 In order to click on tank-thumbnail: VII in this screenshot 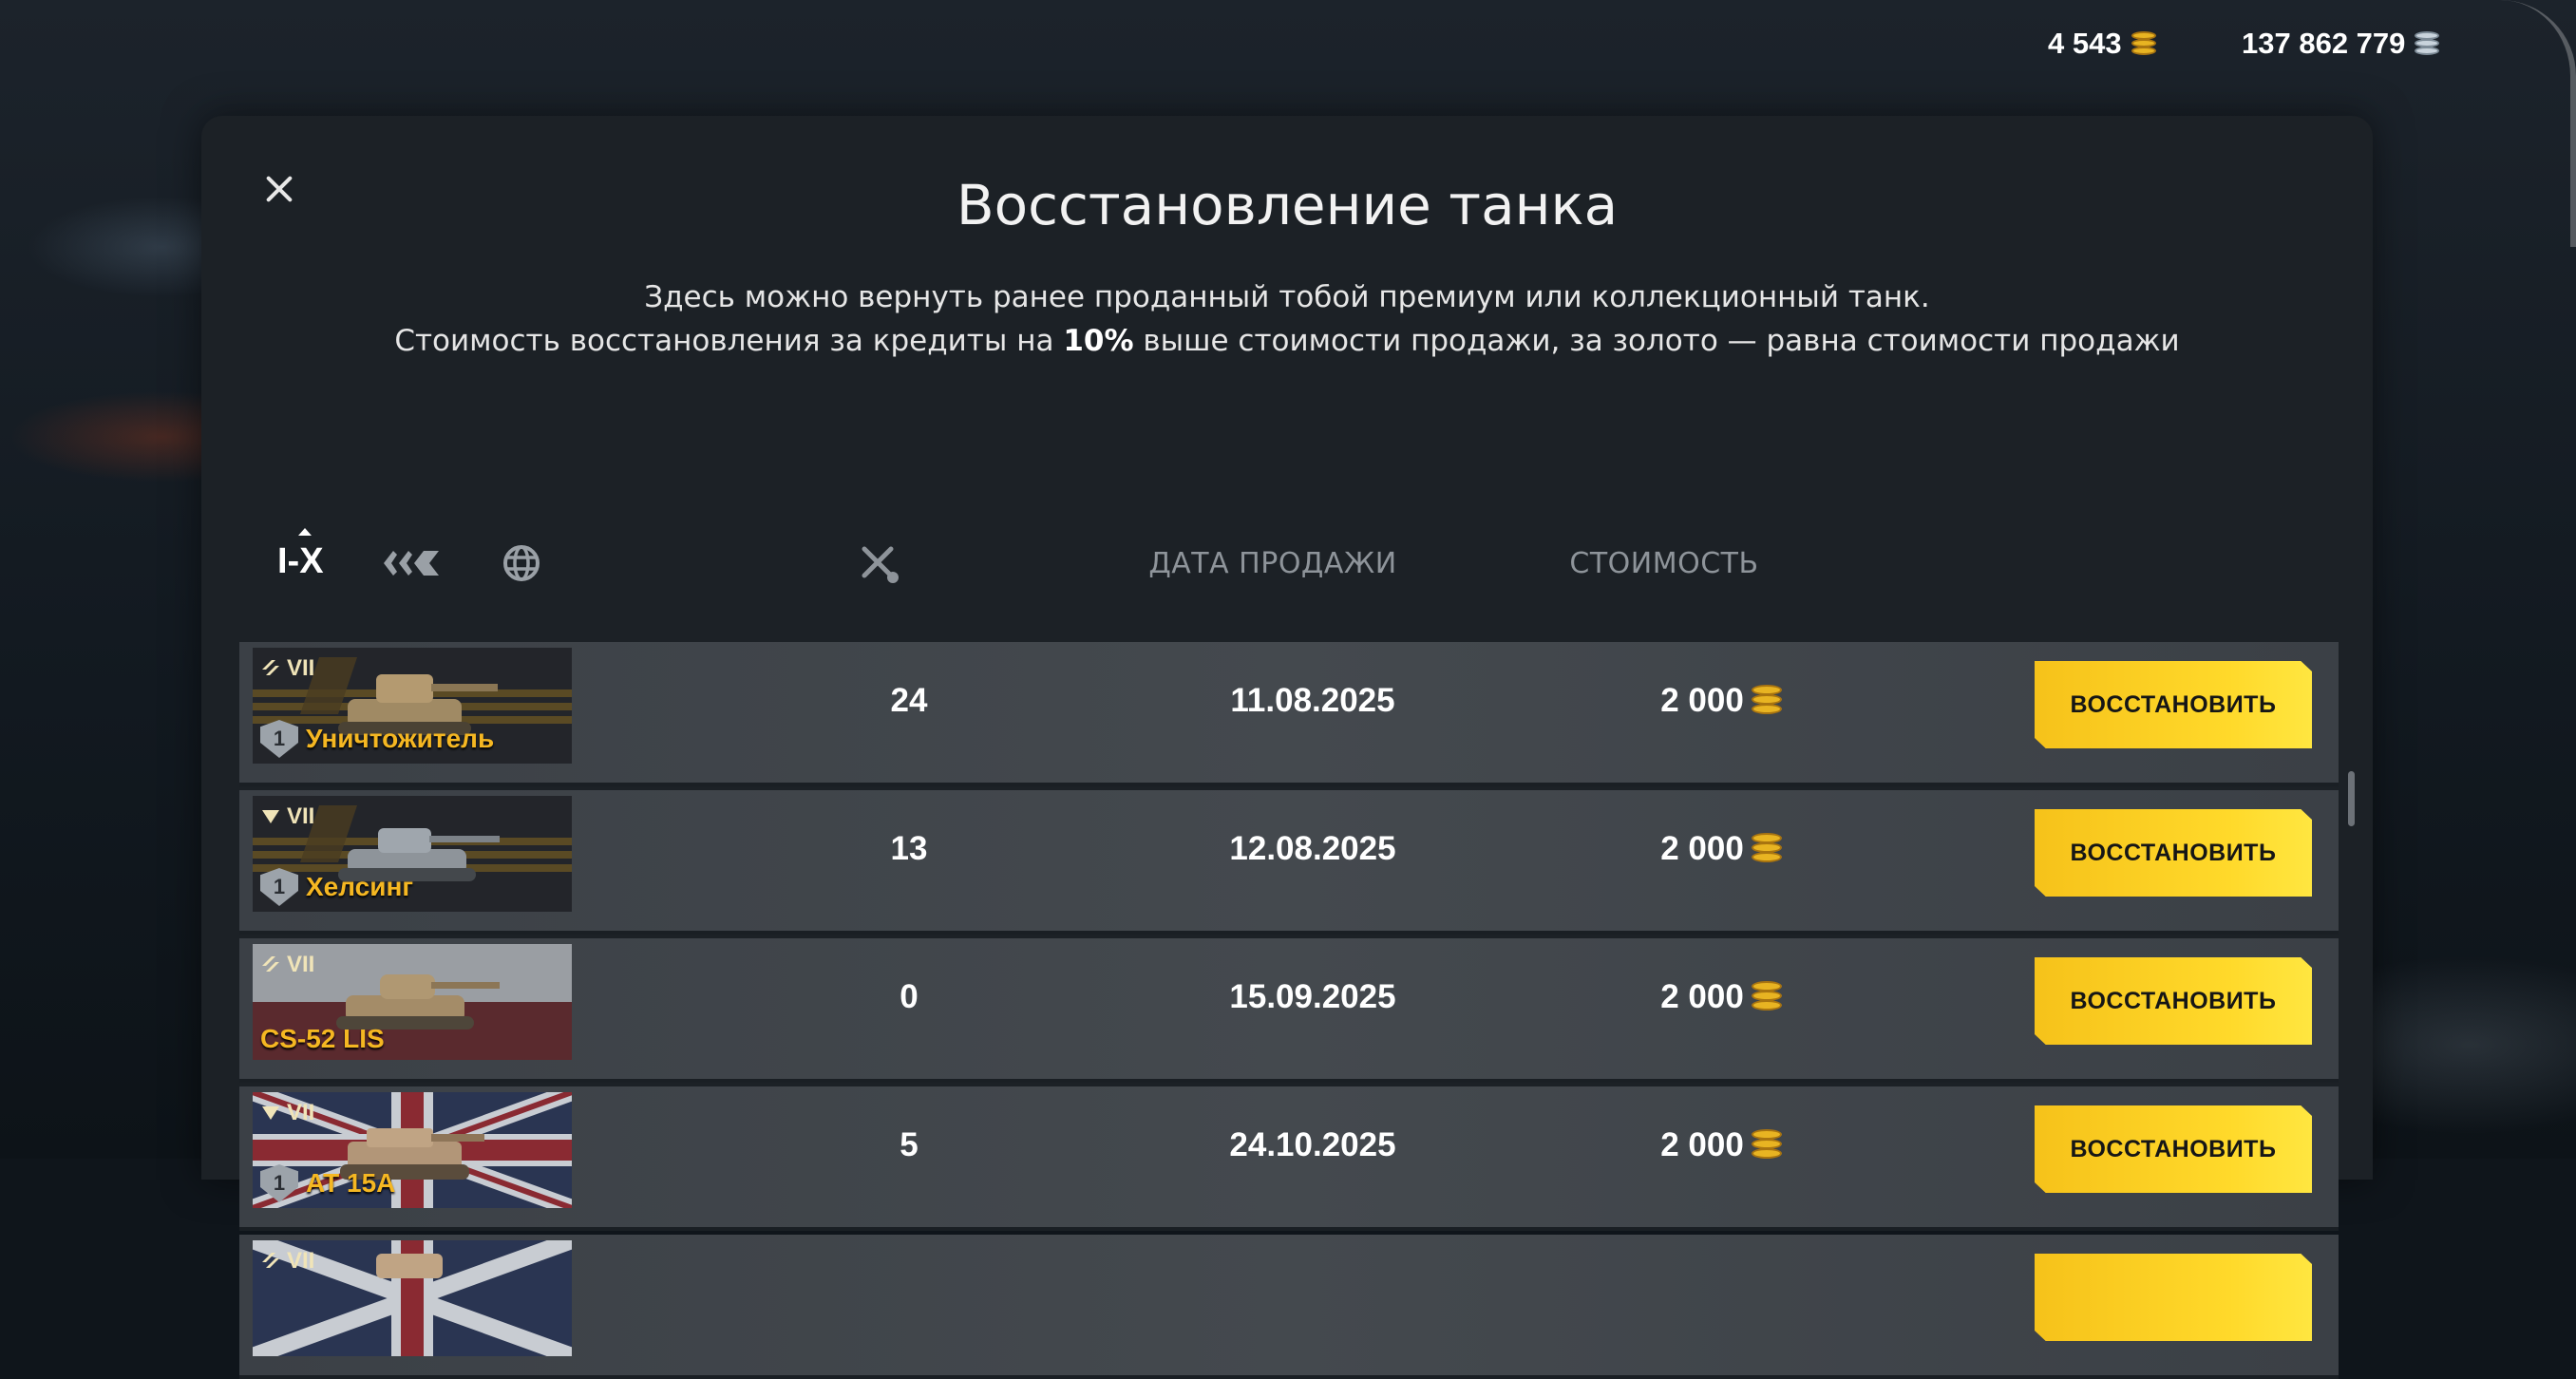, I will do `click(412, 1298)`.